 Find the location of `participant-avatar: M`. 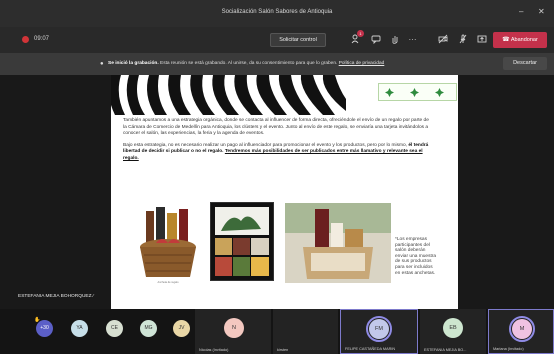

participant-avatar: M is located at coordinates (522, 329).